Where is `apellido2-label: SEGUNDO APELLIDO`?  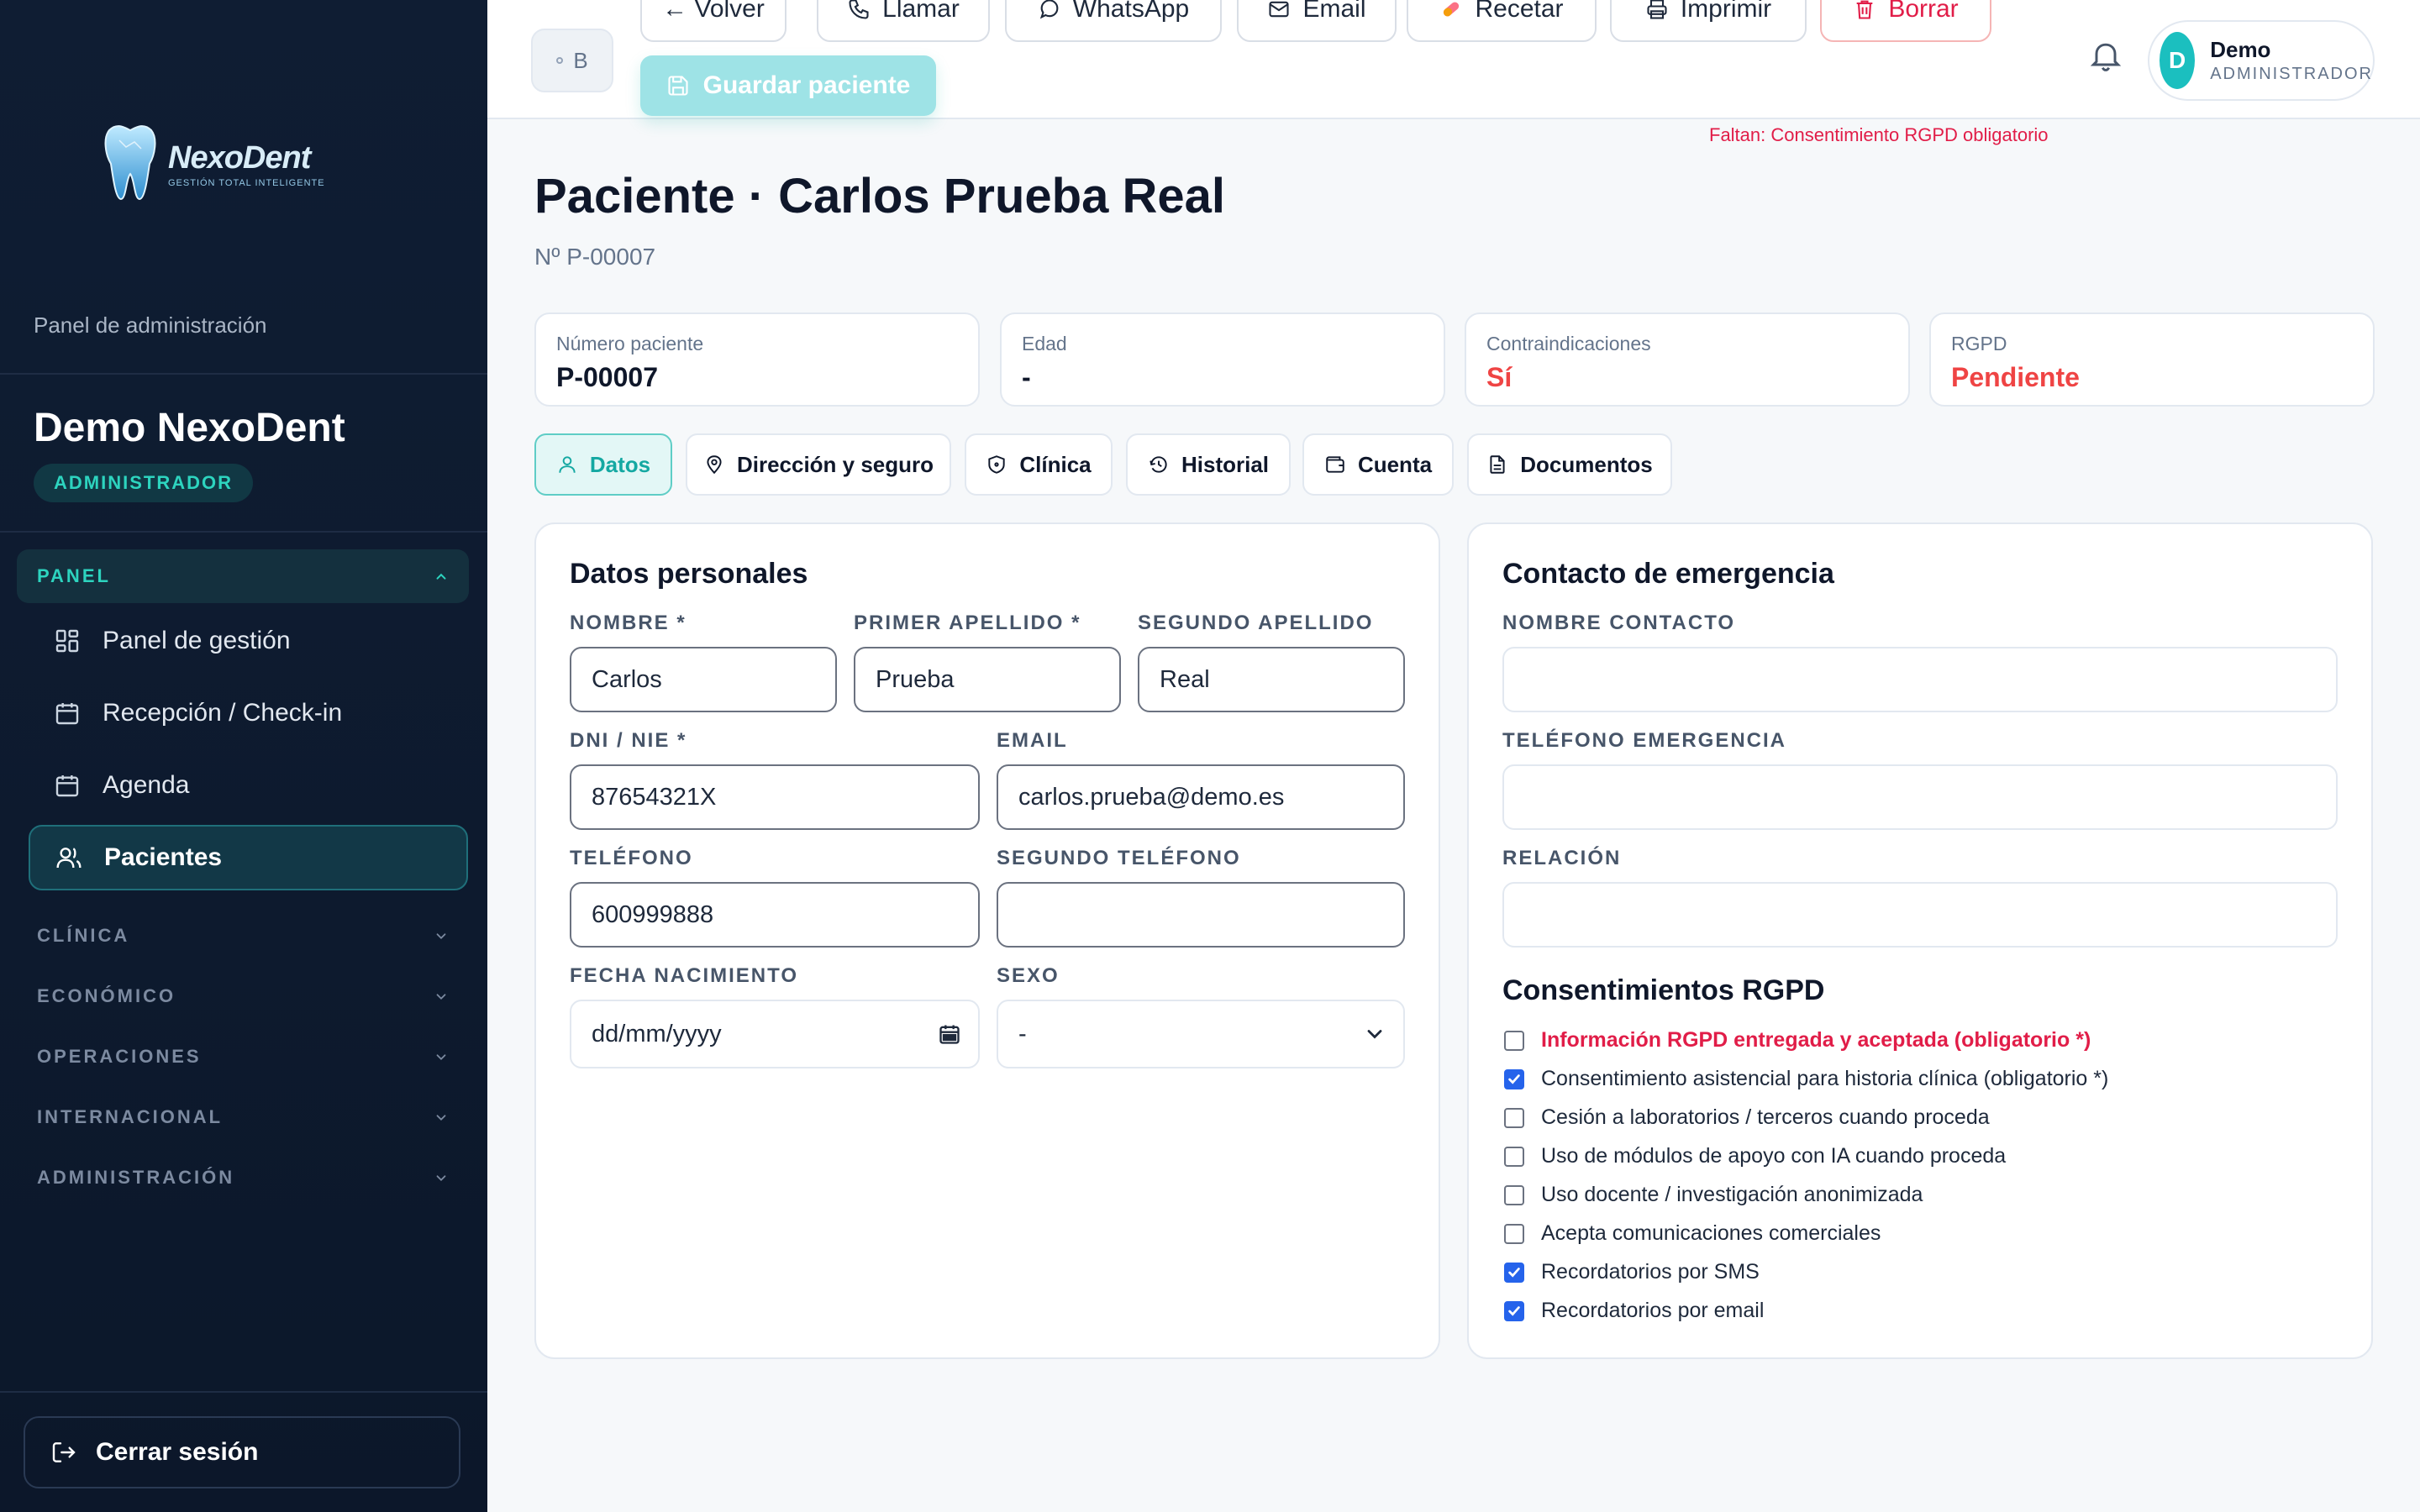
apellido2-label: SEGUNDO APELLIDO is located at coordinates (1256, 623).